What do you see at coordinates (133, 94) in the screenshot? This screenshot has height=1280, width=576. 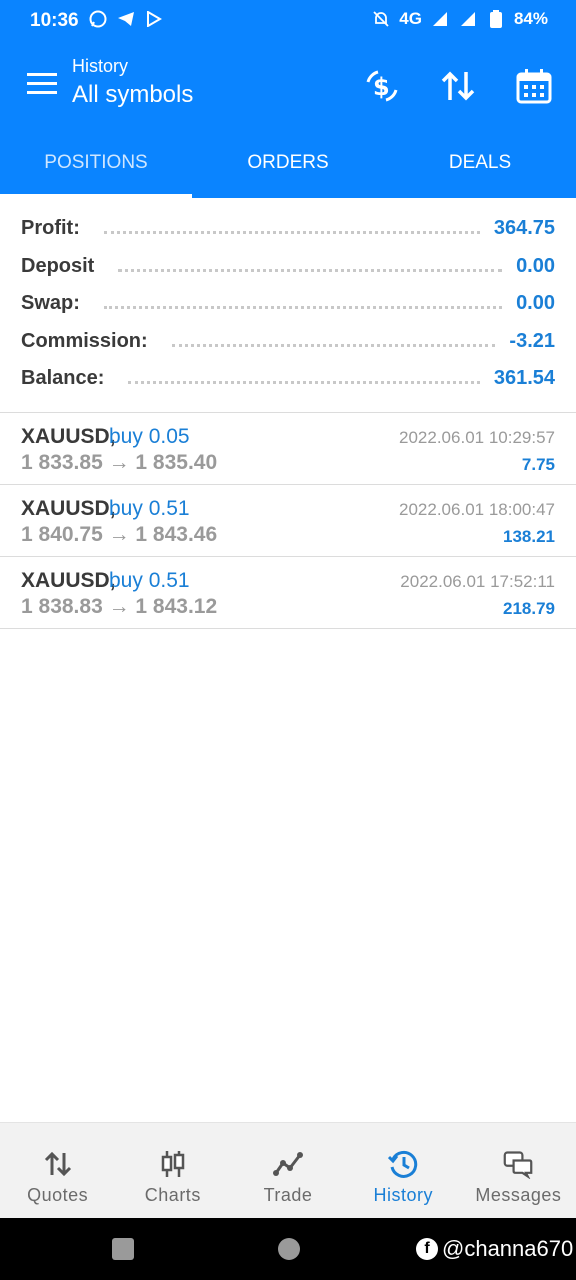 I see `symbol-filter-title: All symbols` at bounding box center [133, 94].